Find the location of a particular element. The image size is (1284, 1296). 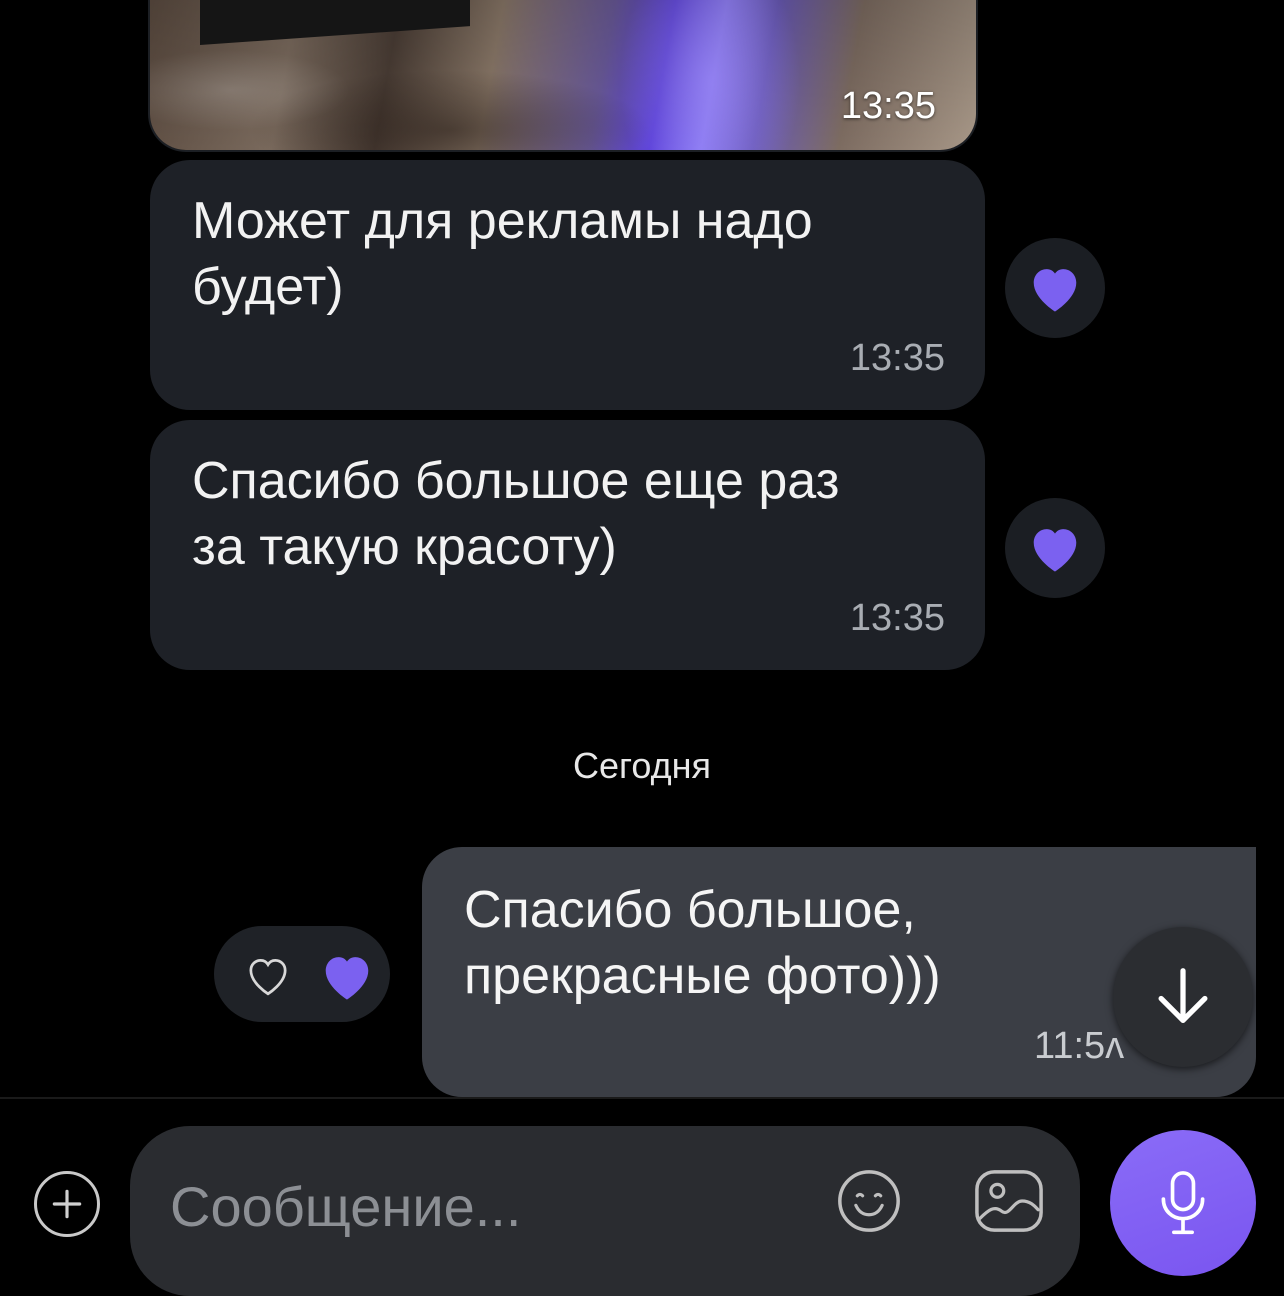

incoming-message: Может для рекламы надо будет) 13:35 is located at coordinates (567, 285).